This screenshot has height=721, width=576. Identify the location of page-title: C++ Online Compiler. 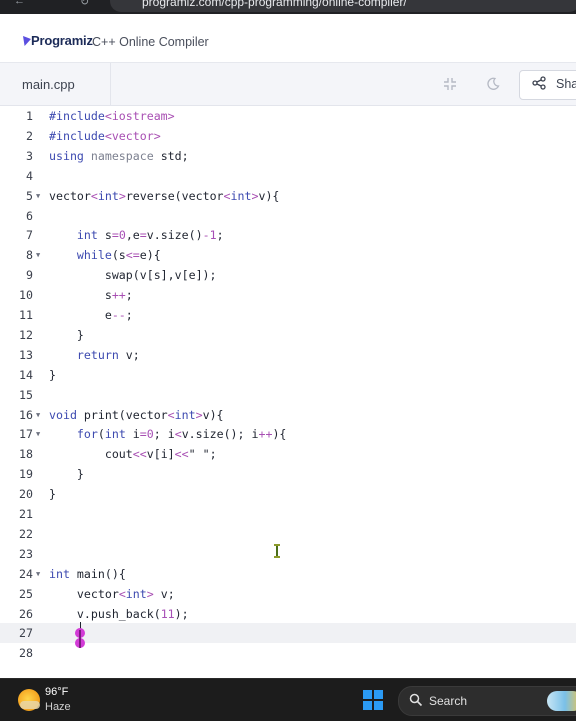
(150, 42).